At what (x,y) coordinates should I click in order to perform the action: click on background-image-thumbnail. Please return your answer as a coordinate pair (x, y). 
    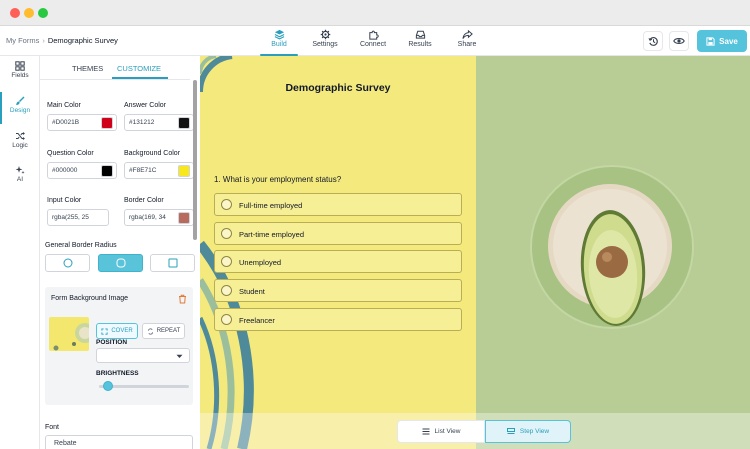
    Looking at the image, I should click on (69, 334).